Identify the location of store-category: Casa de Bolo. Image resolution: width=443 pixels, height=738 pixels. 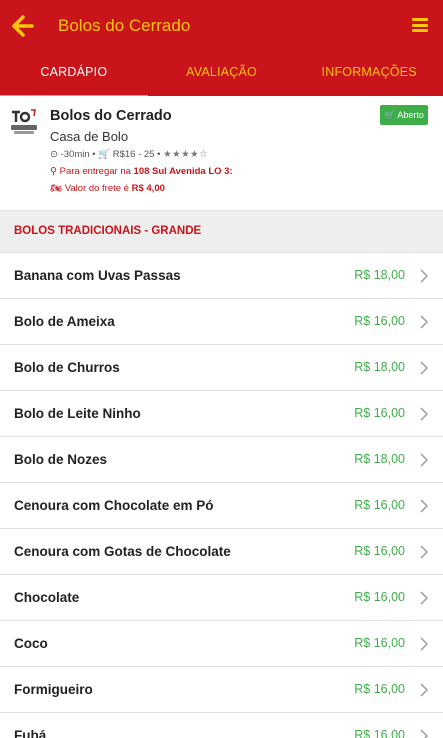
(89, 136).